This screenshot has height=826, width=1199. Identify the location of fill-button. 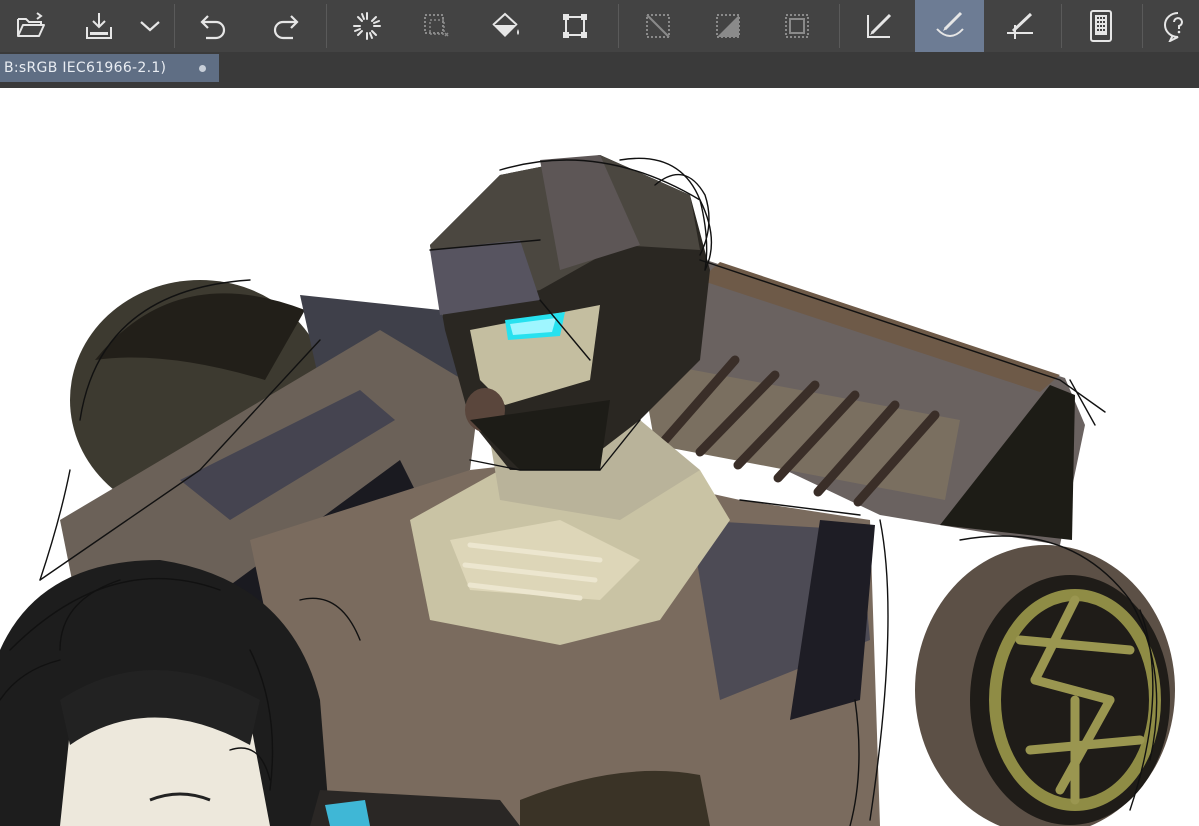
(506, 26).